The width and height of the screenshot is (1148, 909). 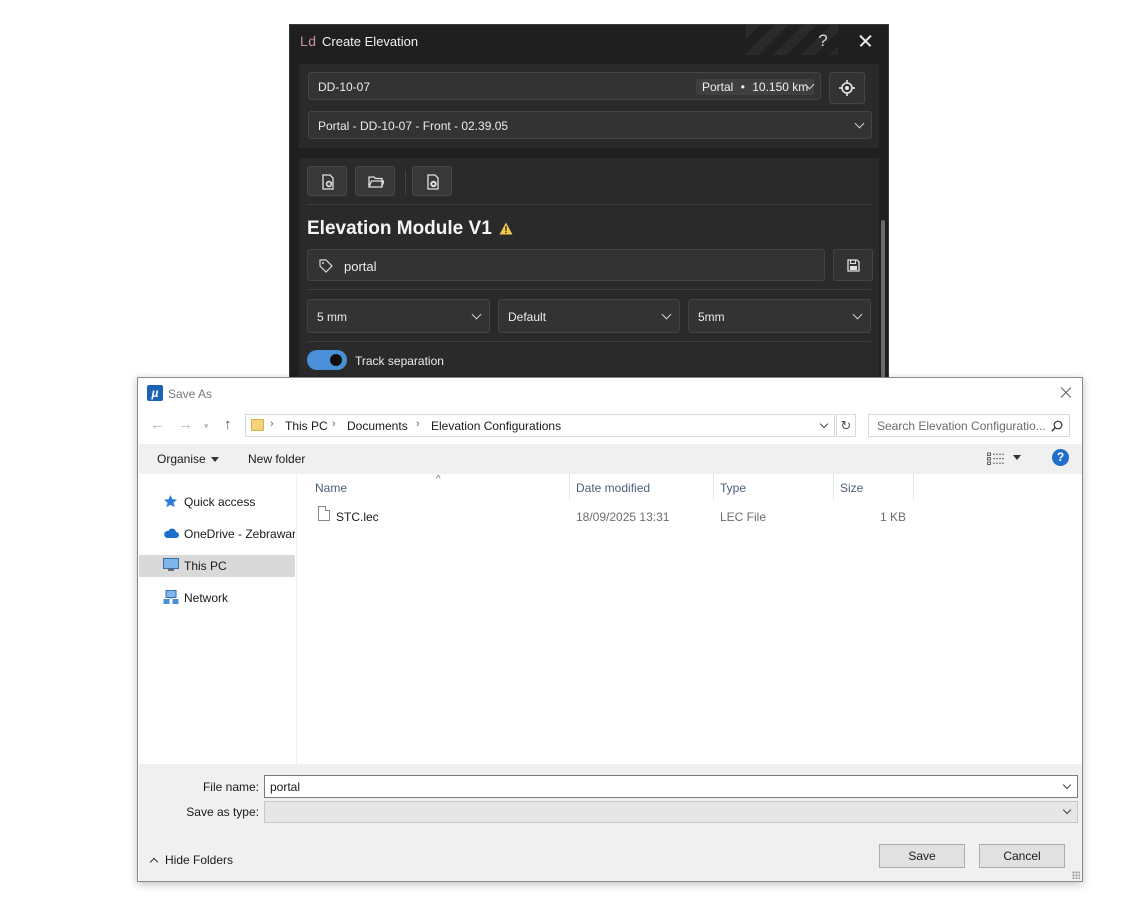 I want to click on recent-locations-icon: ▾, so click(x=206, y=426).